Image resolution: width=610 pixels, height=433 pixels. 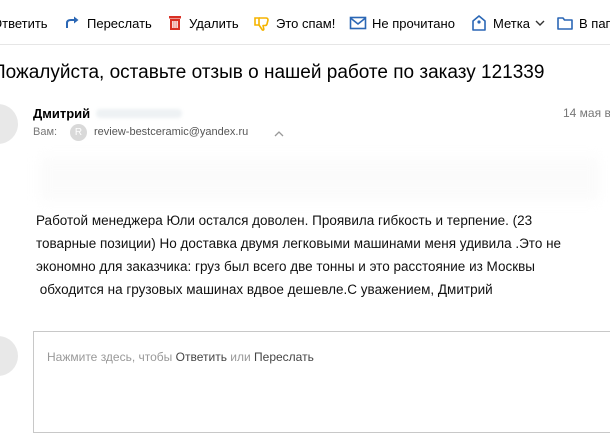 I want to click on folder-label: В папку, so click(x=594, y=23).